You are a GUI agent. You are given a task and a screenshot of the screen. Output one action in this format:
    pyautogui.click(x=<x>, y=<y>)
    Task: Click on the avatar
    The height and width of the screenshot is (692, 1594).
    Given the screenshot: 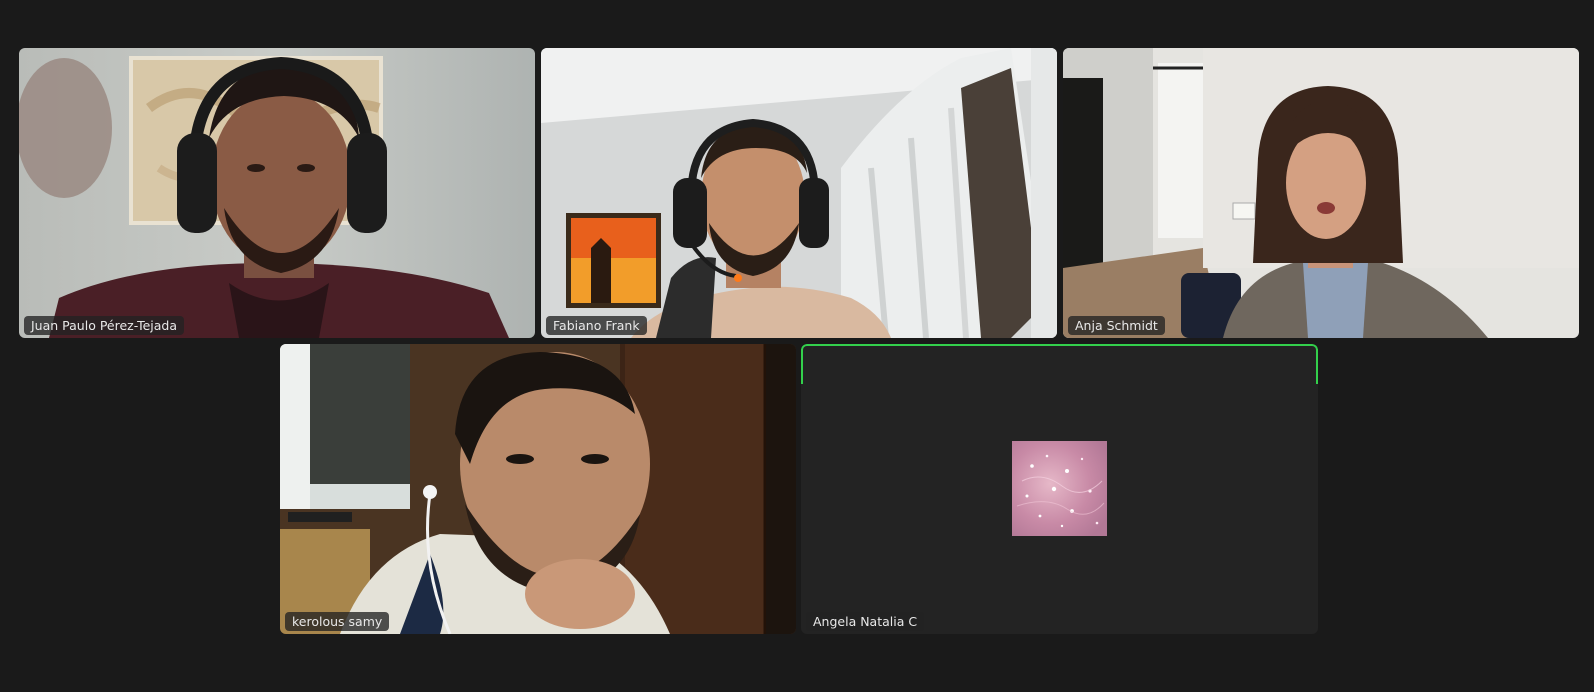 What is the action you would take?
    pyautogui.click(x=1059, y=488)
    